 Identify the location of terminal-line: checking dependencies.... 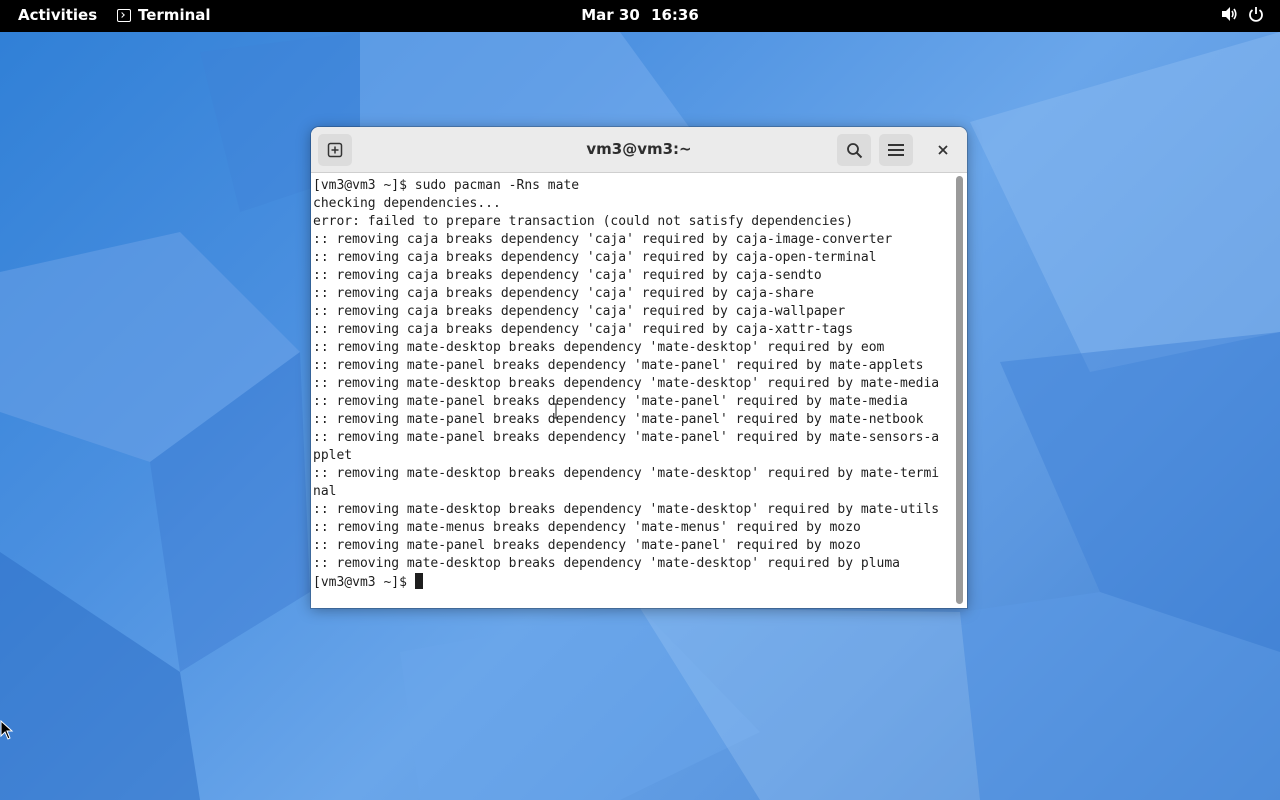
(407, 203).